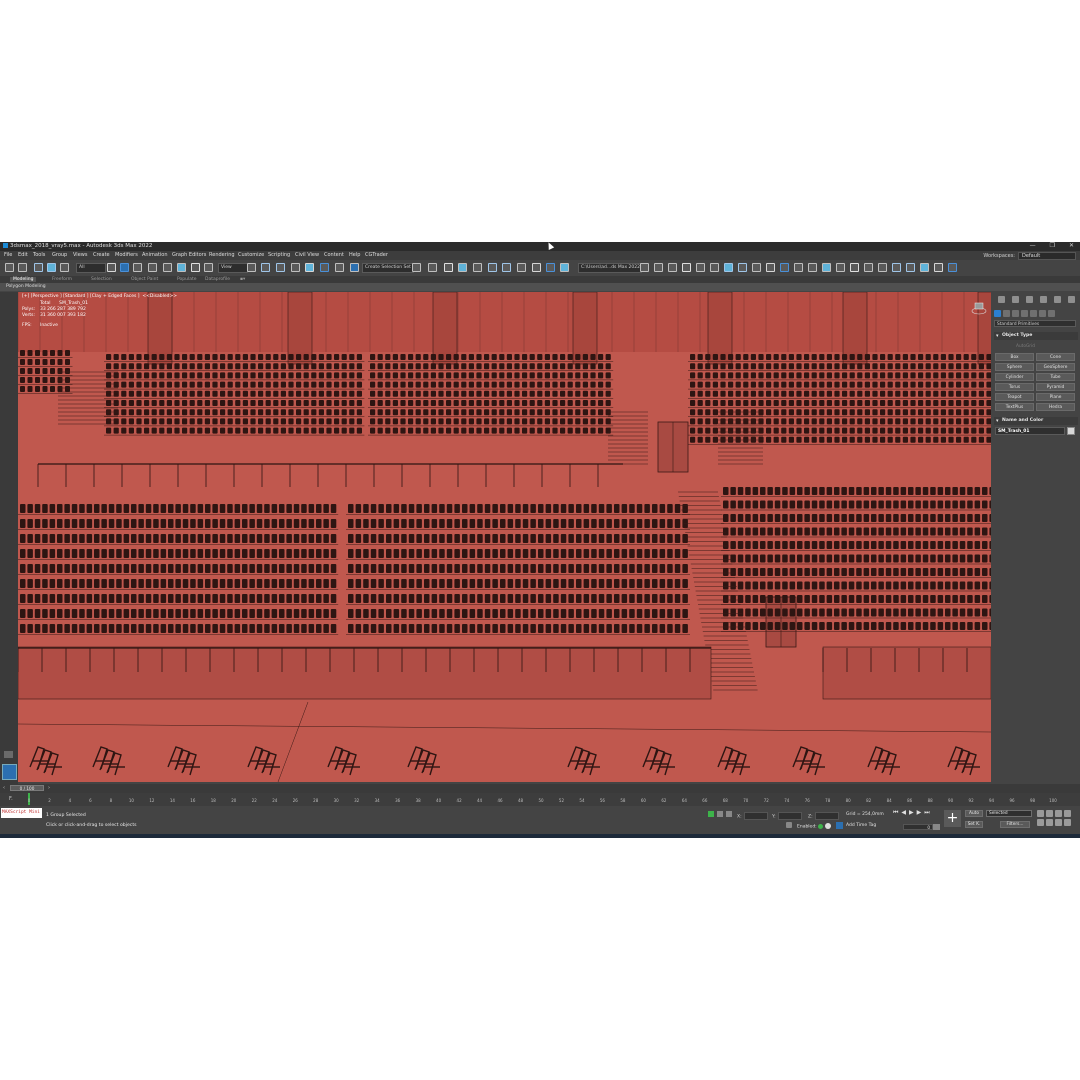 This screenshot has height=1080, width=1080. What do you see at coordinates (1025, 346) in the screenshot?
I see `autogrid-checkbox: AutoGrid` at bounding box center [1025, 346].